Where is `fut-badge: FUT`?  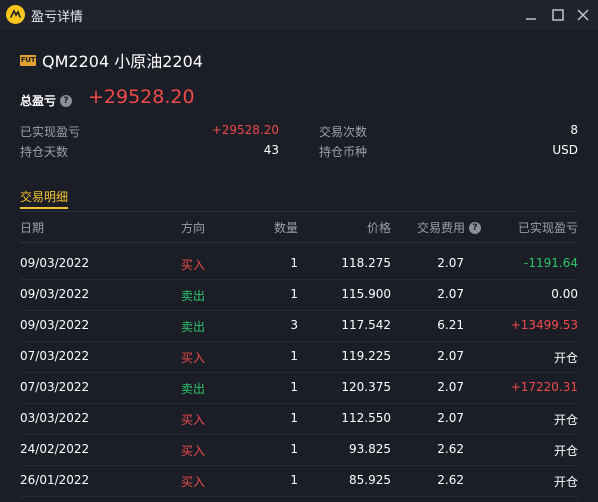
fut-badge: FUT is located at coordinates (28, 60).